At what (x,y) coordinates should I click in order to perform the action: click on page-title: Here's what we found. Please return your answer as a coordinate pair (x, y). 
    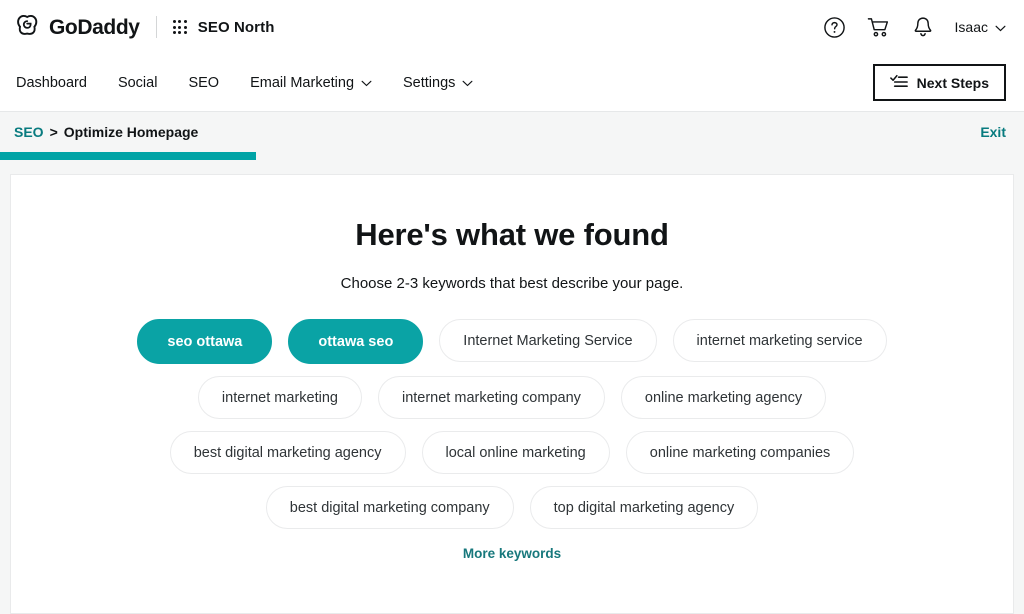
    Looking at the image, I should click on (512, 234).